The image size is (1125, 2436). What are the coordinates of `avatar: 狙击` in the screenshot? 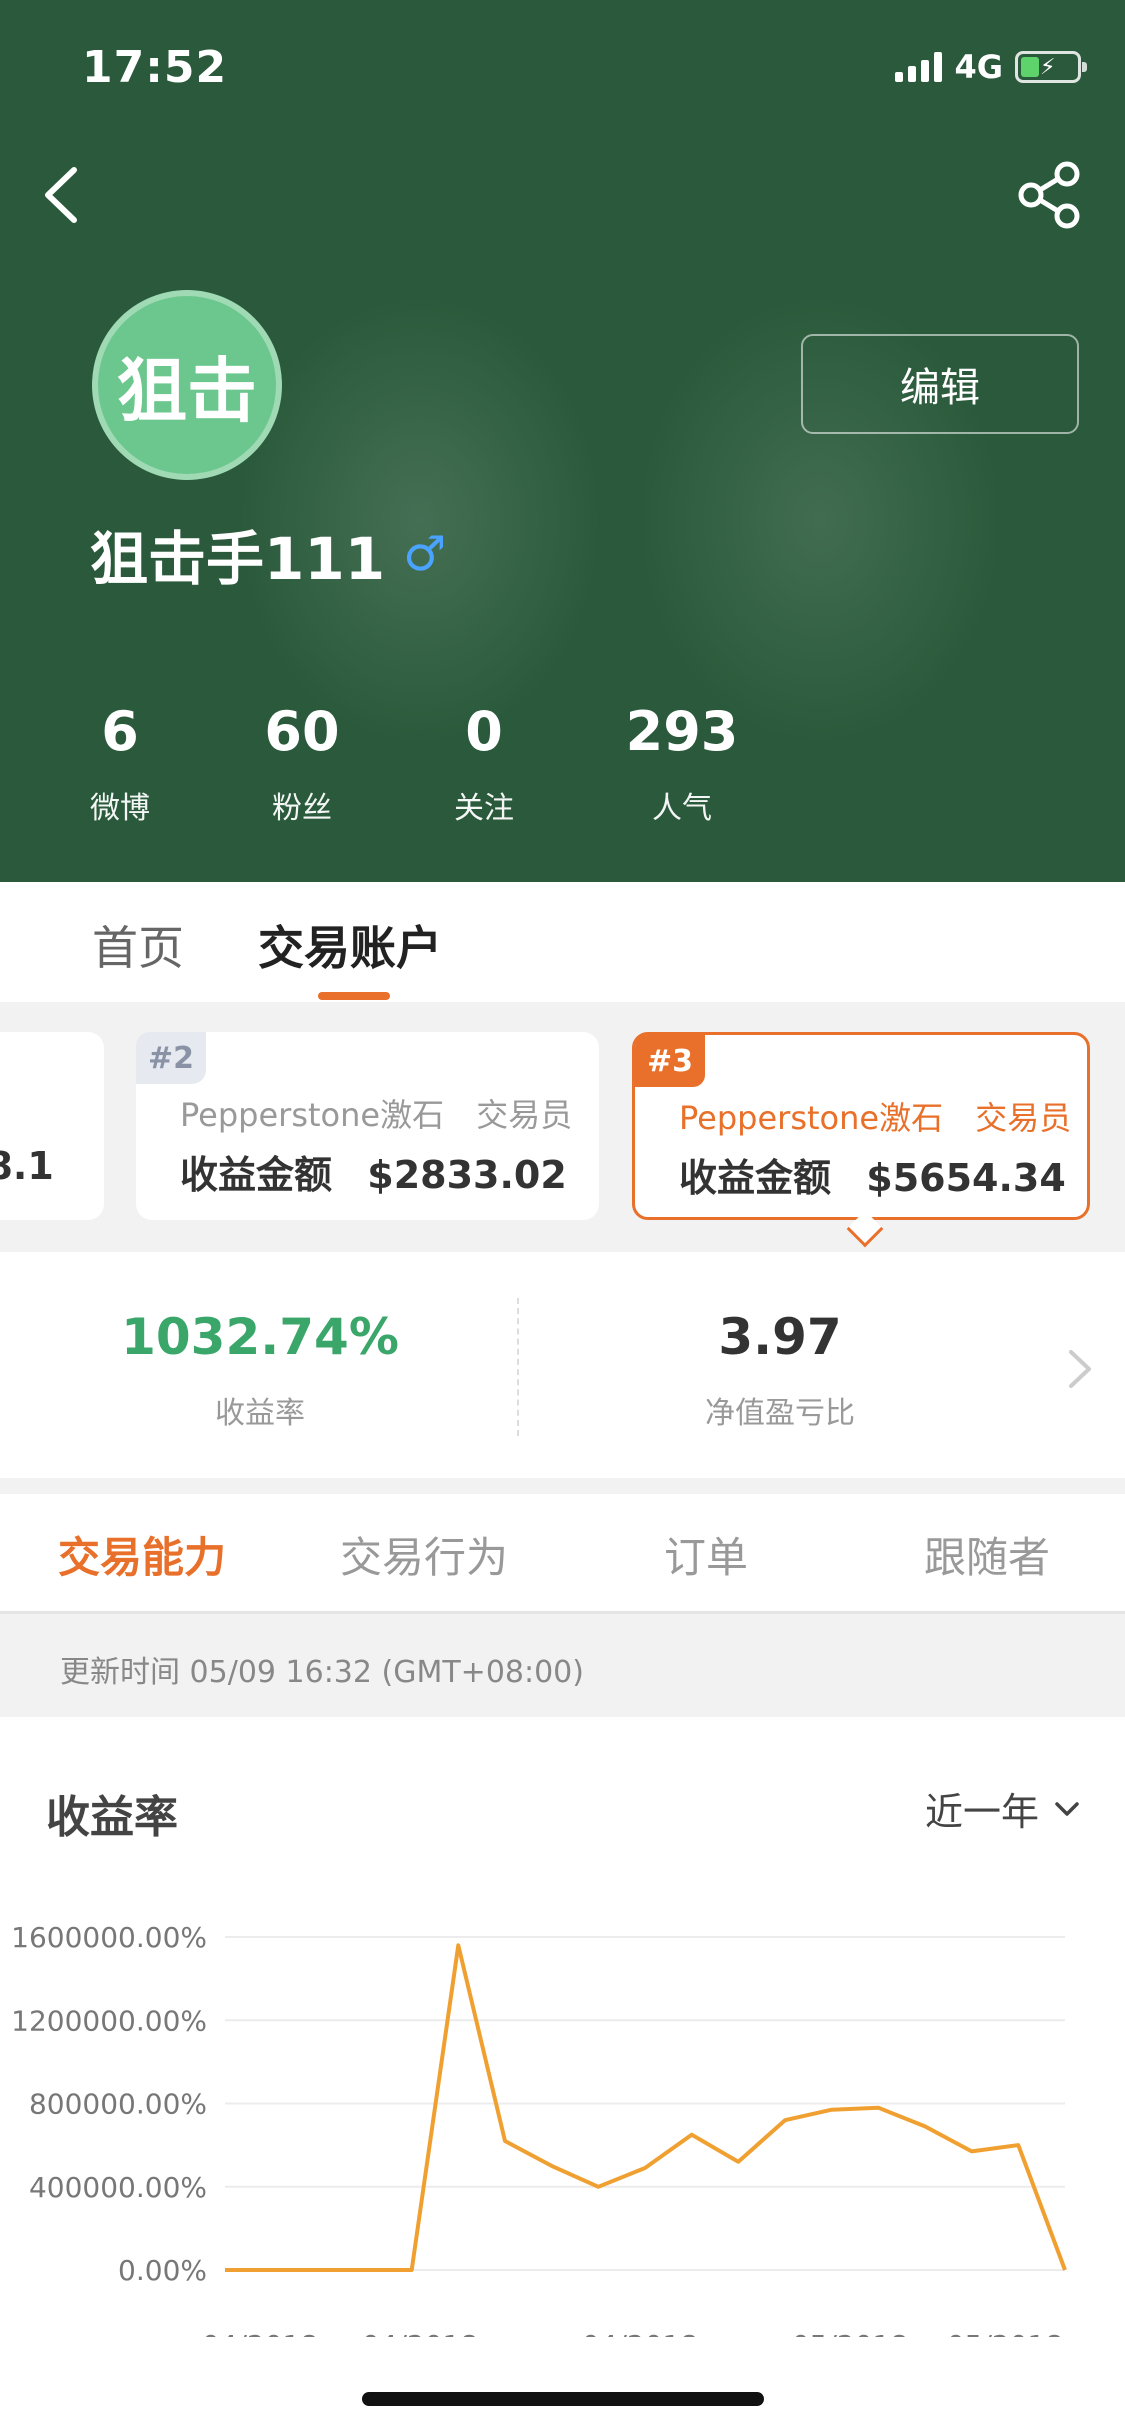 It's located at (187, 385).